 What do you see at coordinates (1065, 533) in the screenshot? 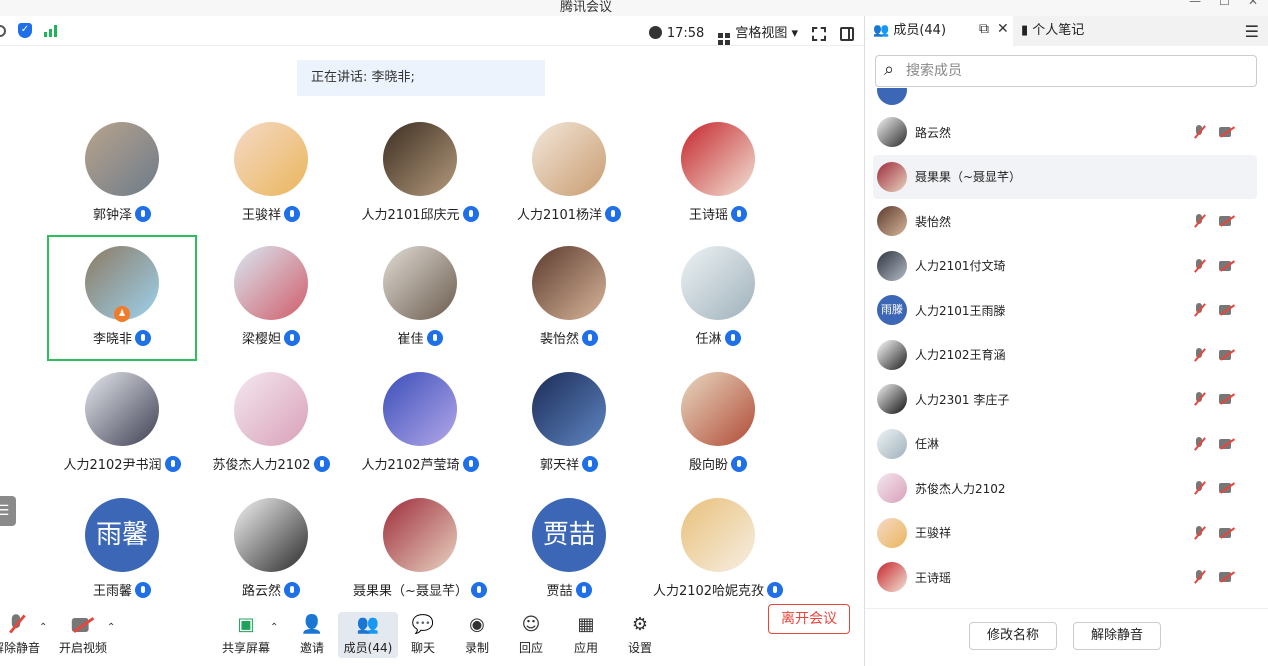
I see `list-item: 王骏祥` at bounding box center [1065, 533].